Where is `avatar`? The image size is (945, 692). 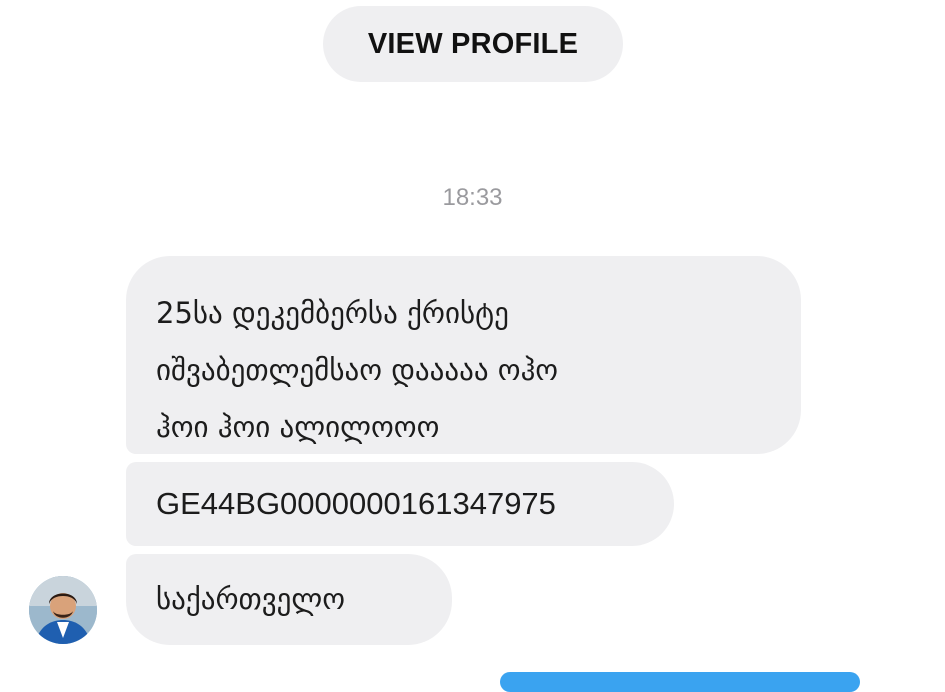 avatar is located at coordinates (63, 610).